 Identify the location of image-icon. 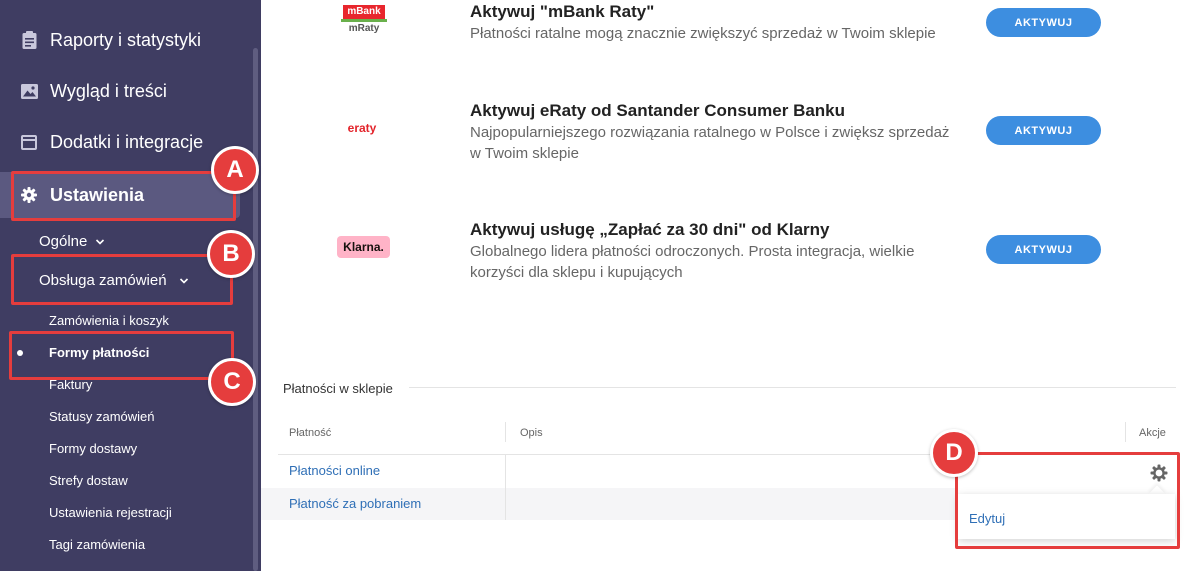
(29, 91).